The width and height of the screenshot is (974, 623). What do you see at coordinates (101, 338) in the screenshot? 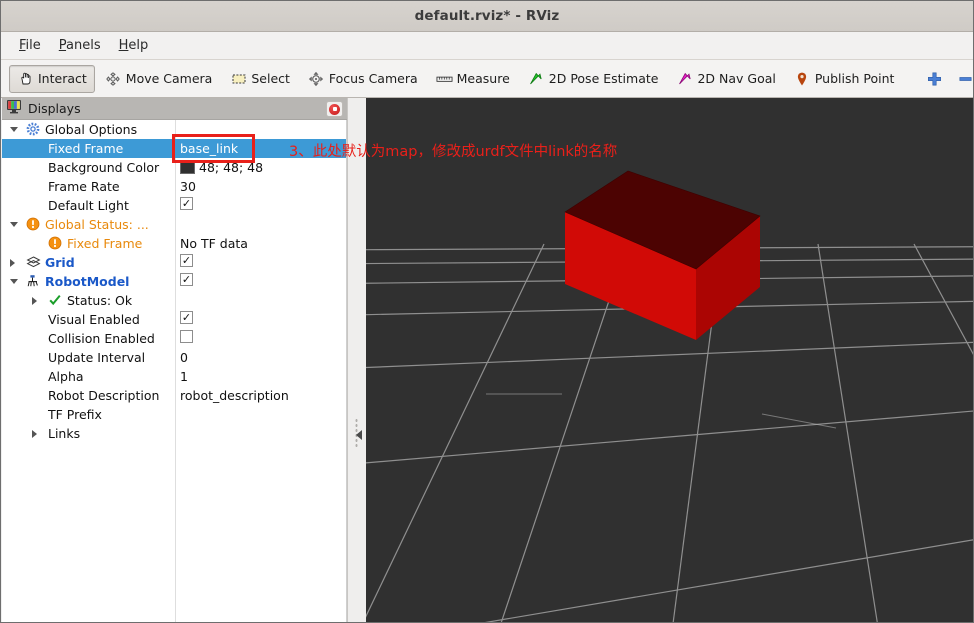
I see `tree-row-label: Collision Enabled` at bounding box center [101, 338].